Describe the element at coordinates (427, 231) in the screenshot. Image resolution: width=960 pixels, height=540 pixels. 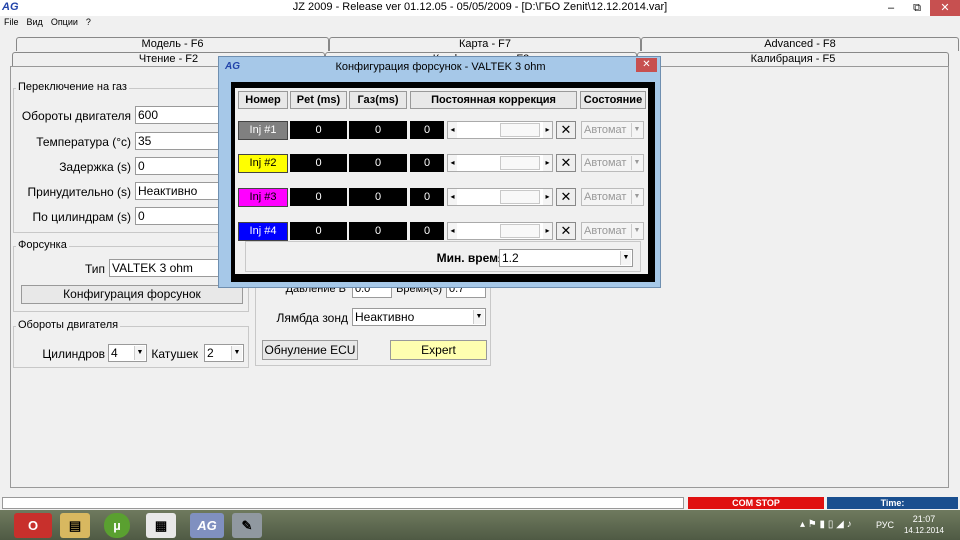
I see `correction-value: 0` at that location.